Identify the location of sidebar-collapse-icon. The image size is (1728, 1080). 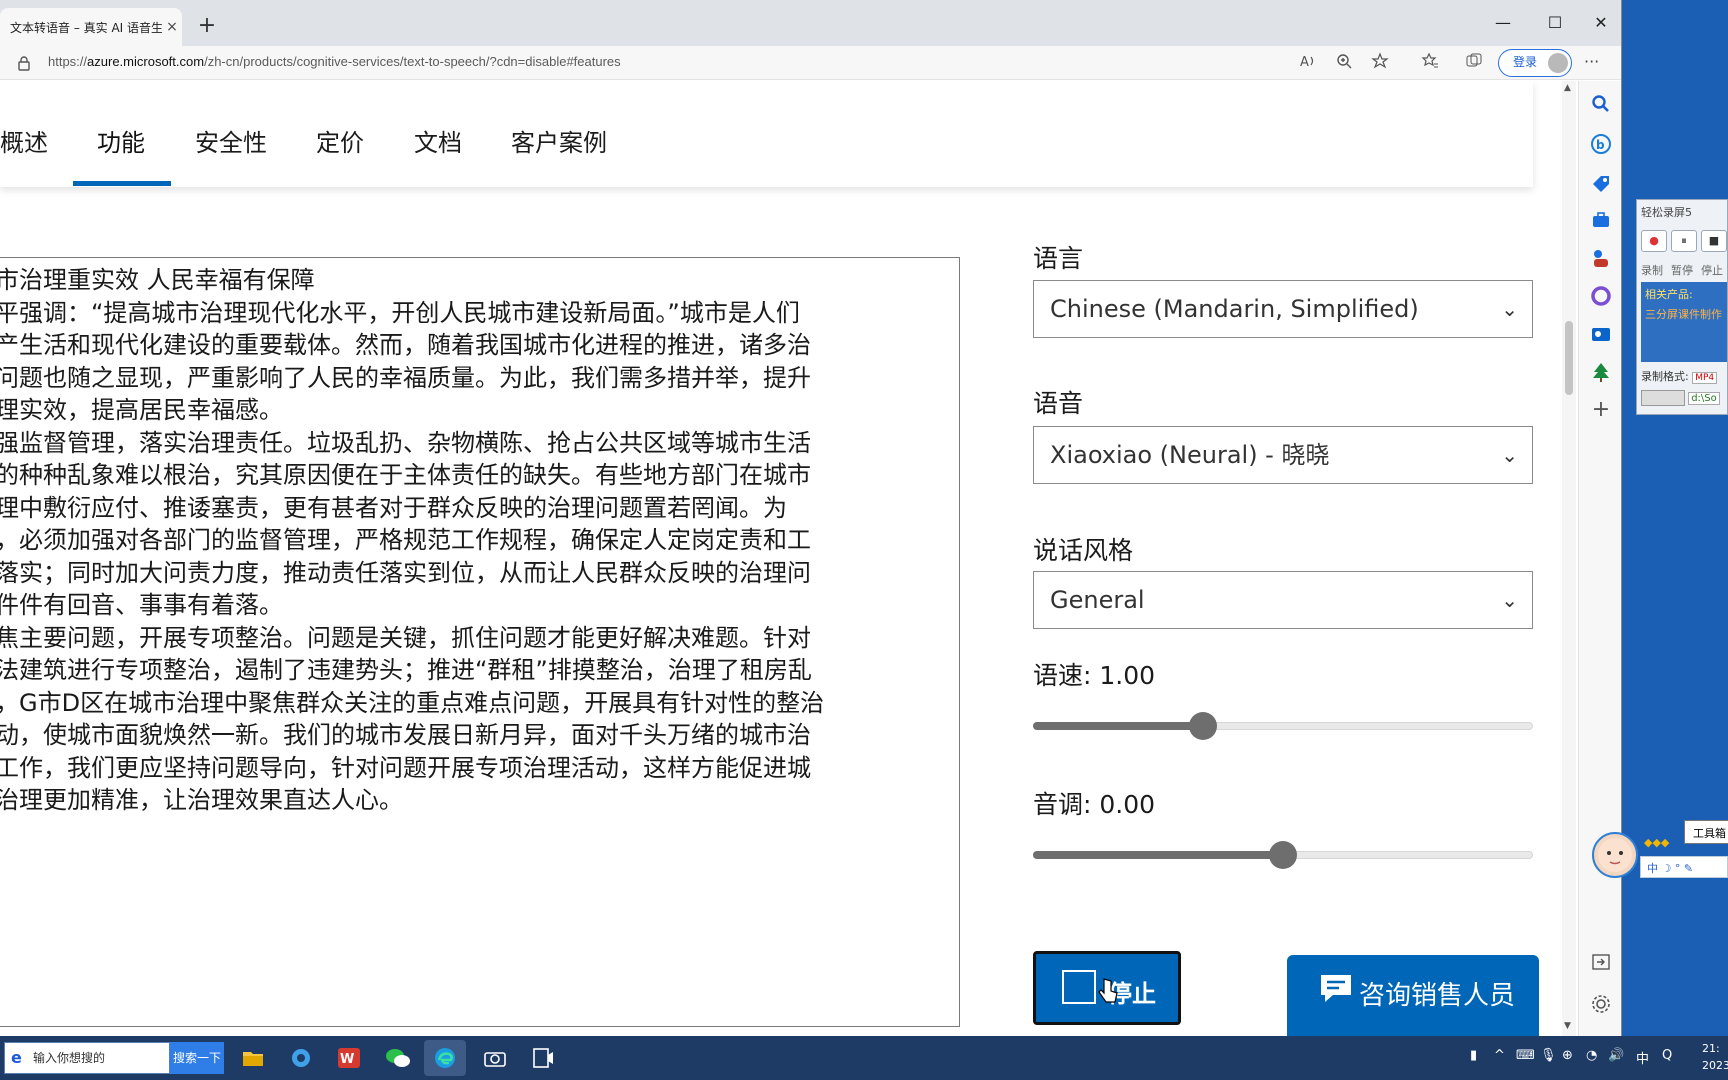
(1601, 962).